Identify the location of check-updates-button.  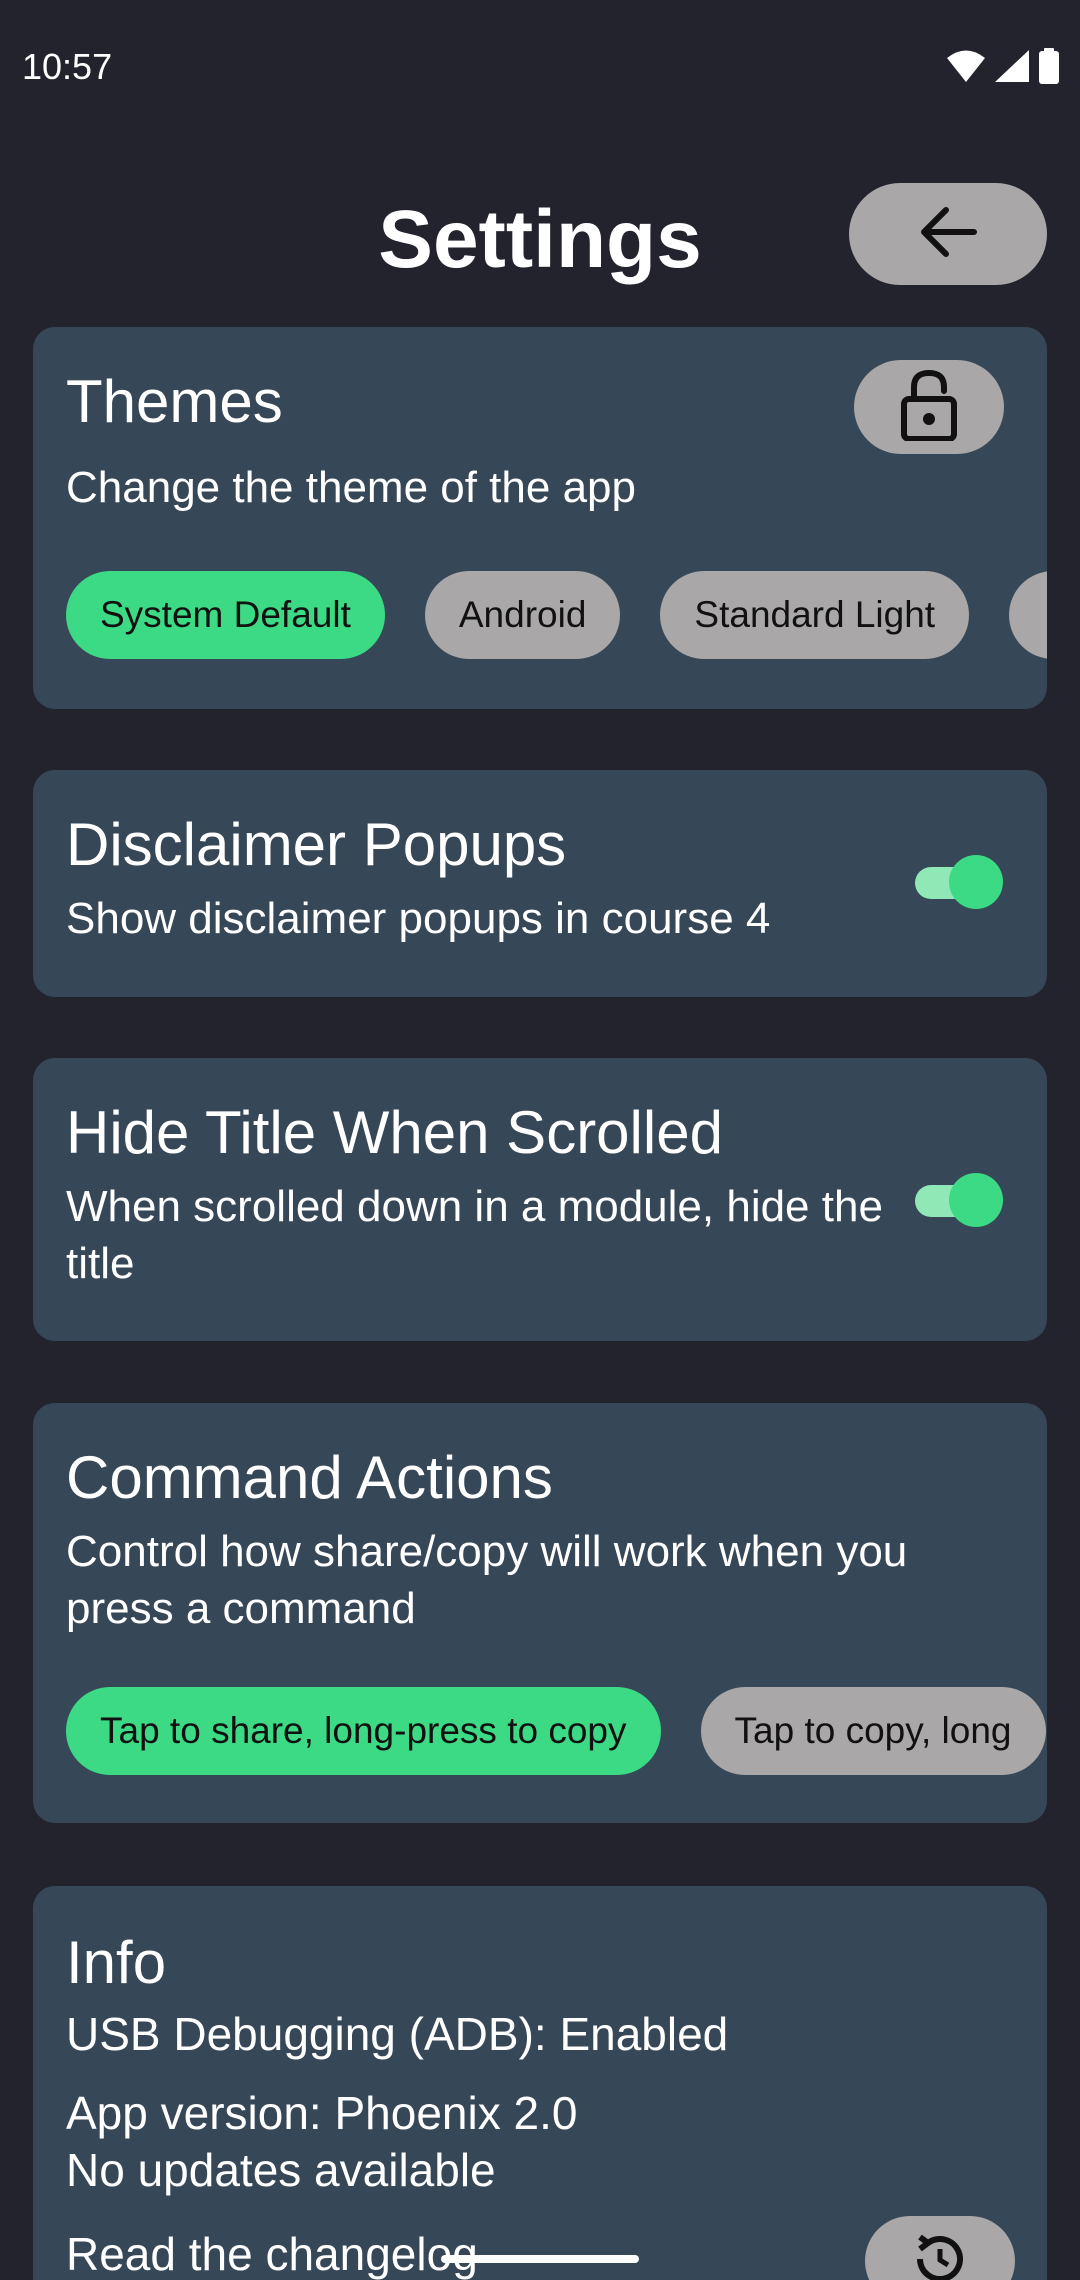
(940, 2248).